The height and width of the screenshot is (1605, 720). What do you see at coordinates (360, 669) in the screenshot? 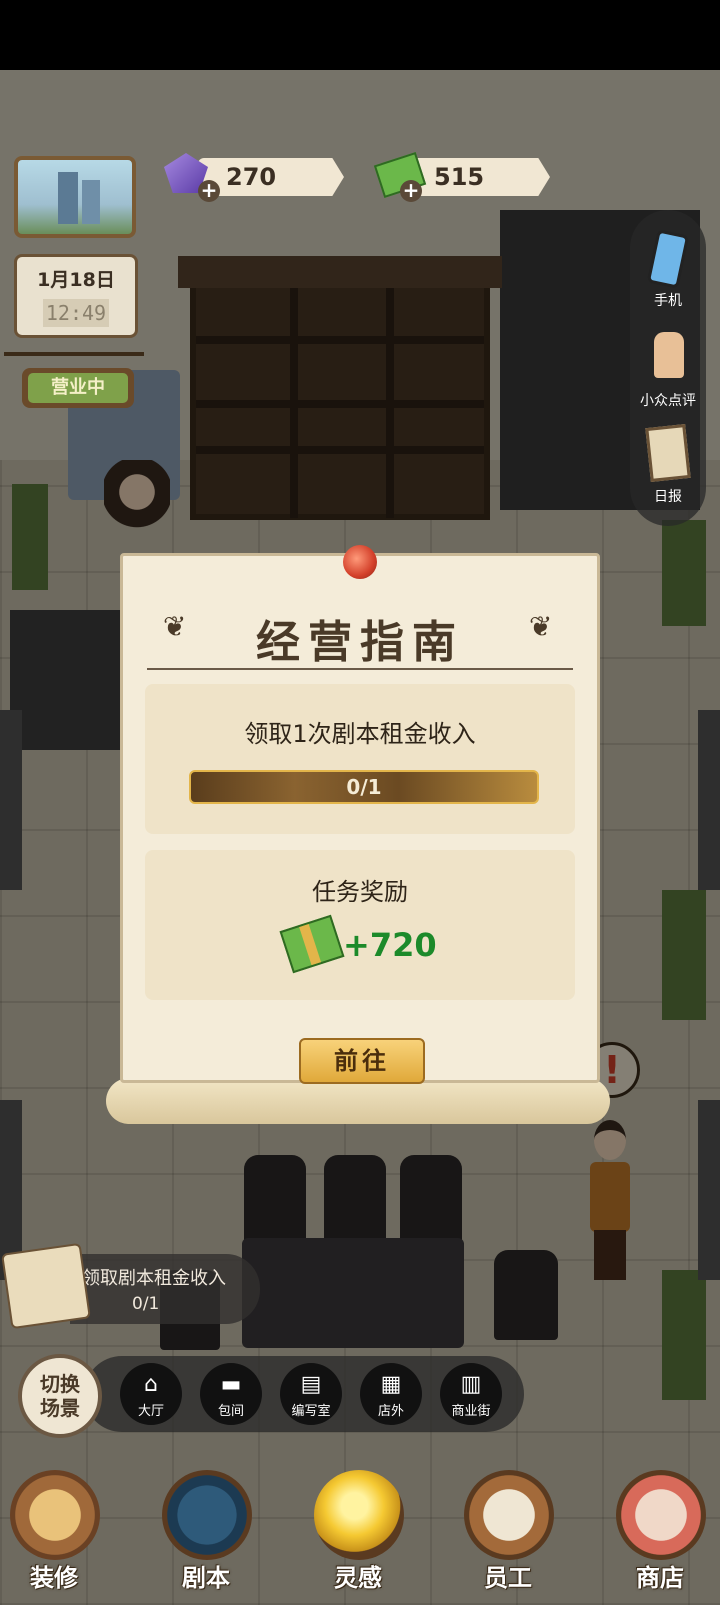
I see `title-divider` at bounding box center [360, 669].